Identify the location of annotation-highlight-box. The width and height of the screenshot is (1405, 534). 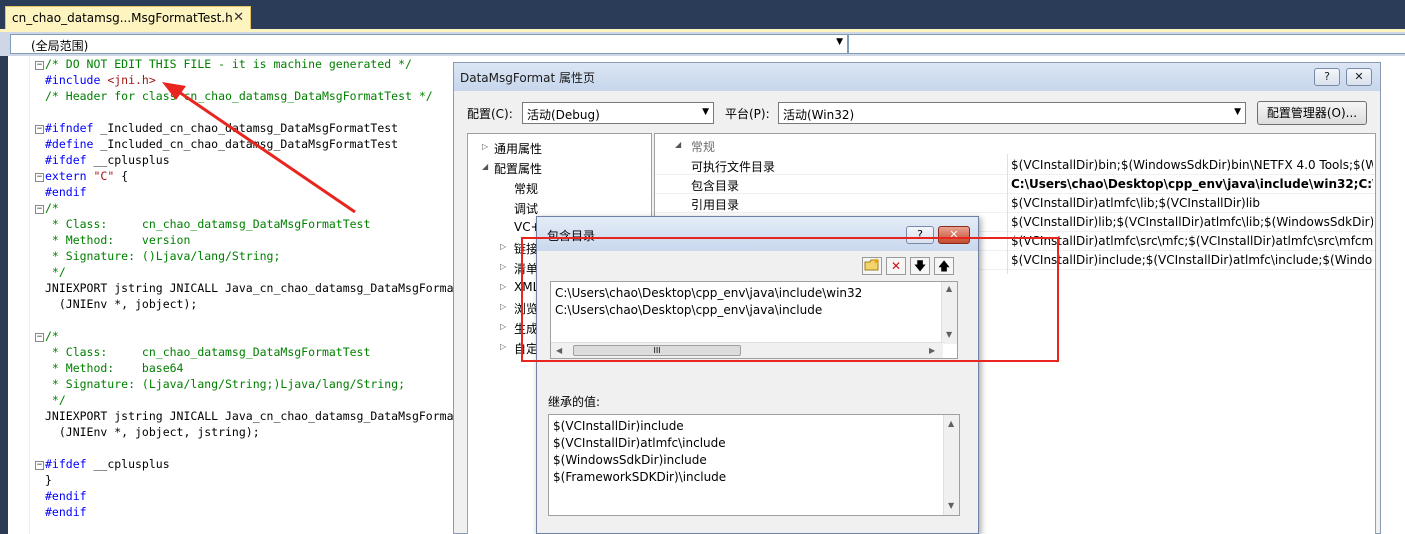
(790, 299).